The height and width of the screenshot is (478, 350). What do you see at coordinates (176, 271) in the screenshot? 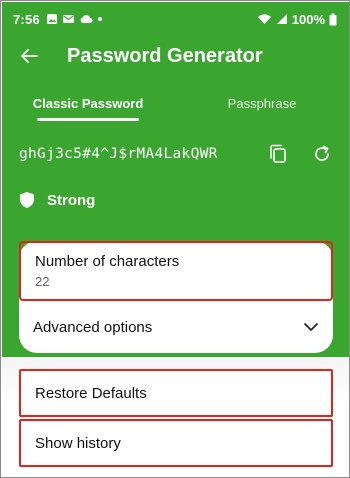
I see `number-of-characters-row: Number of characters 22` at bounding box center [176, 271].